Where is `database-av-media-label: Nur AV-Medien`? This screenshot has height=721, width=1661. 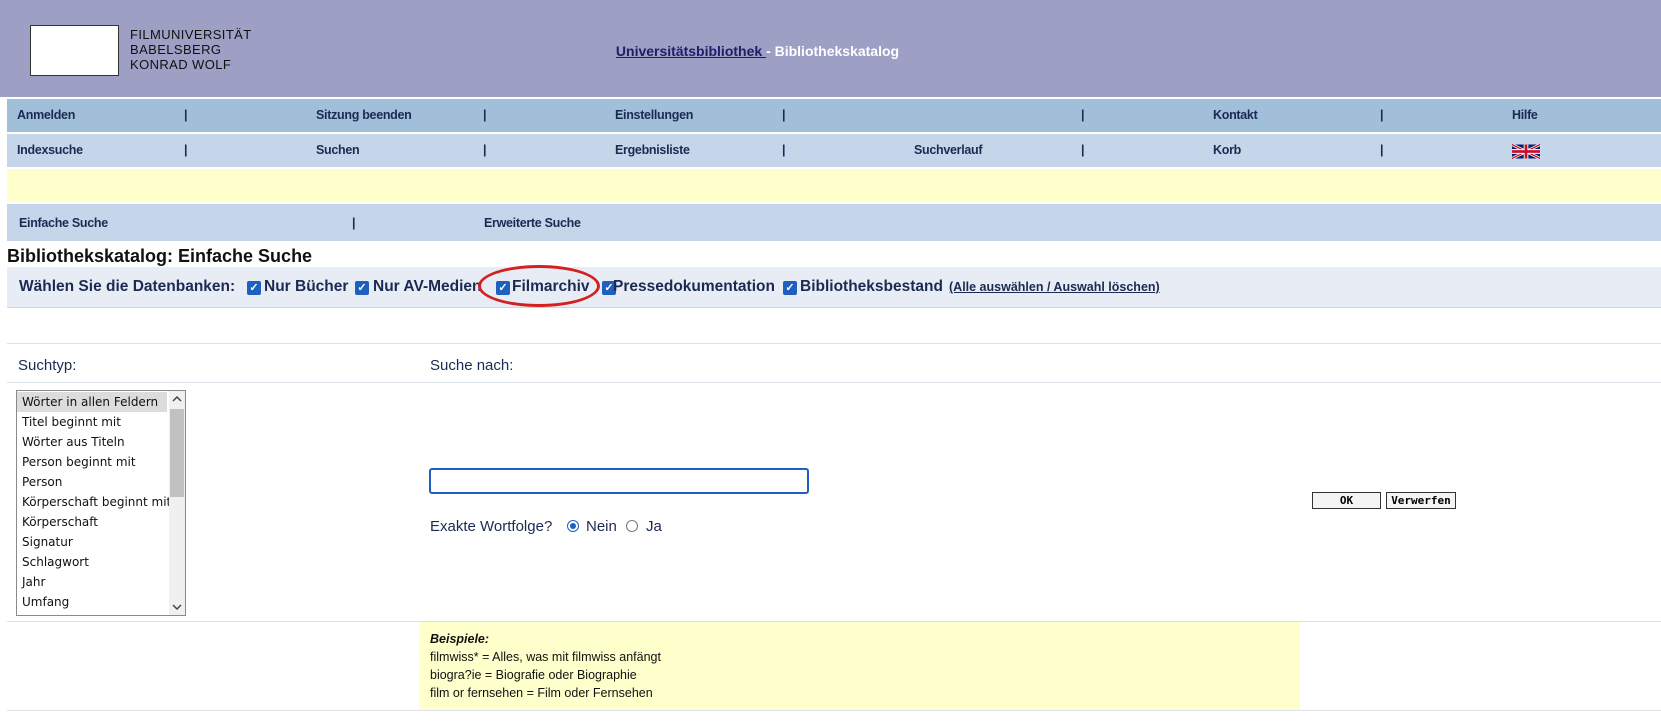 database-av-media-label: Nur AV-Medien is located at coordinates (427, 286).